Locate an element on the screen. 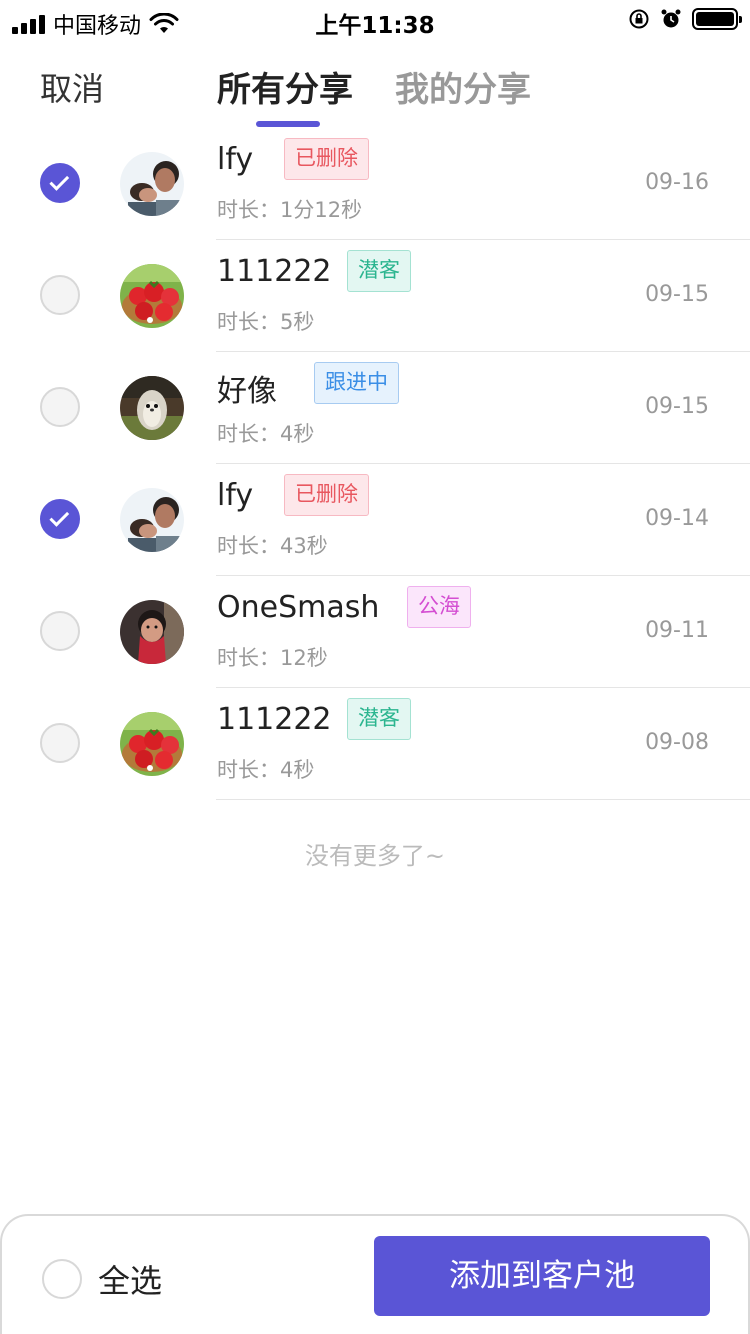 The height and width of the screenshot is (1334, 750). battery-icon is located at coordinates (717, 19).